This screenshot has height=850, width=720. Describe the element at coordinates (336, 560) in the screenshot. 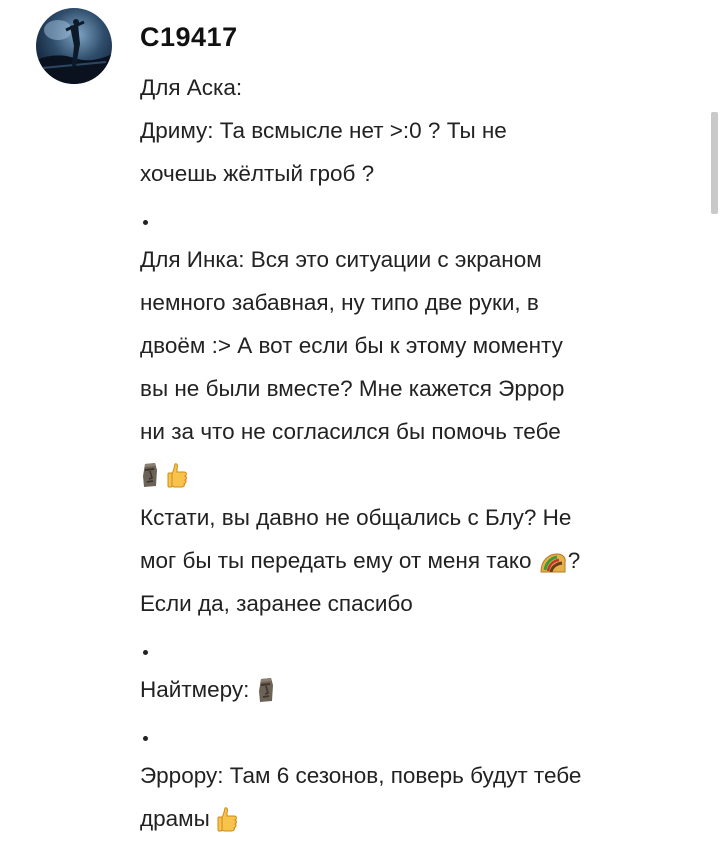

I see `message-text: мог бы ты передать ему от меня тако` at that location.